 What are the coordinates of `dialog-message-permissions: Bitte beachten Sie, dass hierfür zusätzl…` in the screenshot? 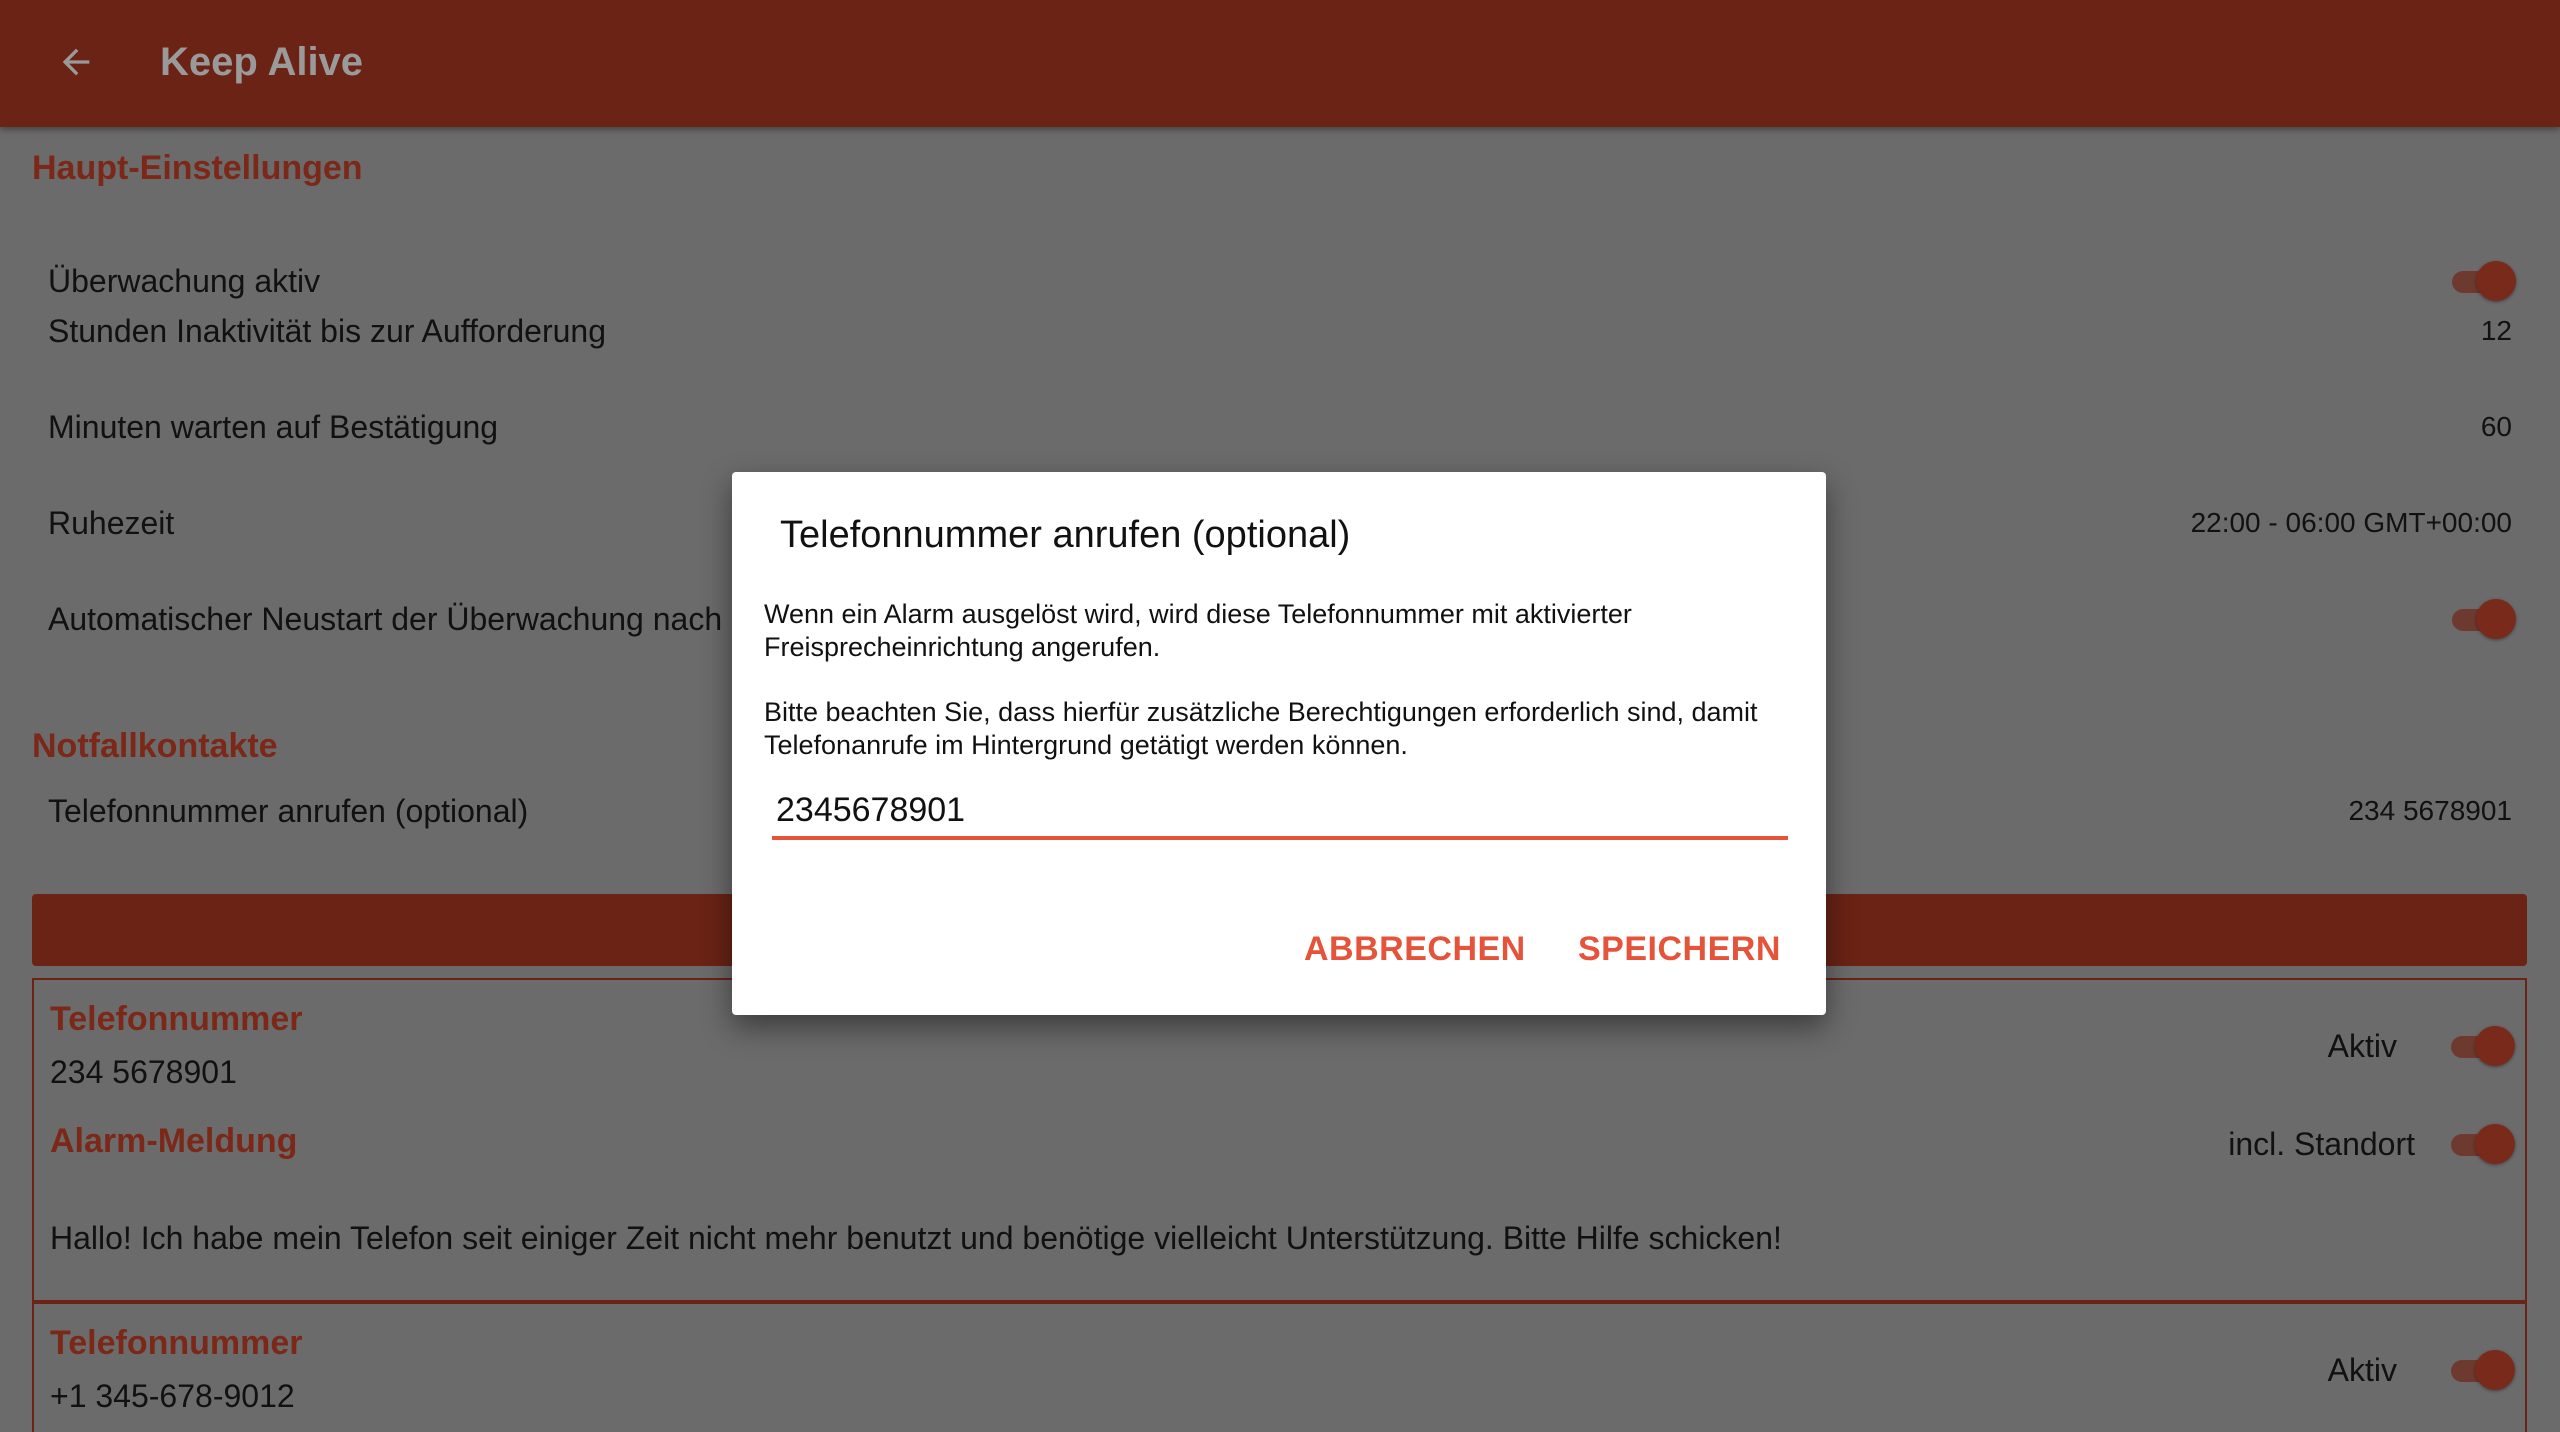 It's located at (1261, 728).